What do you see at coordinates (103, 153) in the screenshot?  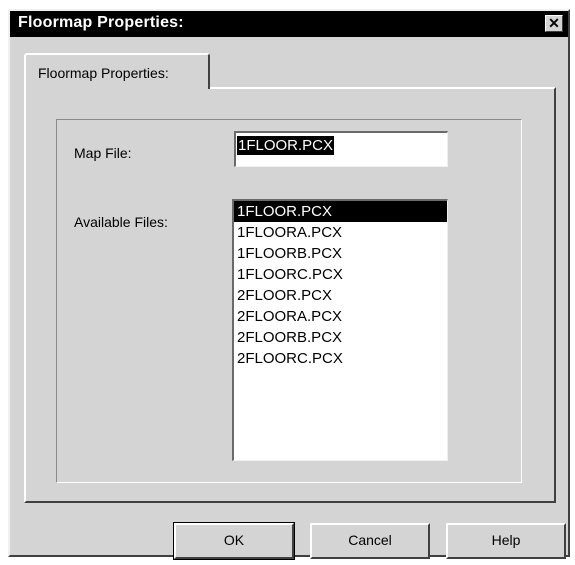 I see `map-file-label: Map File:` at bounding box center [103, 153].